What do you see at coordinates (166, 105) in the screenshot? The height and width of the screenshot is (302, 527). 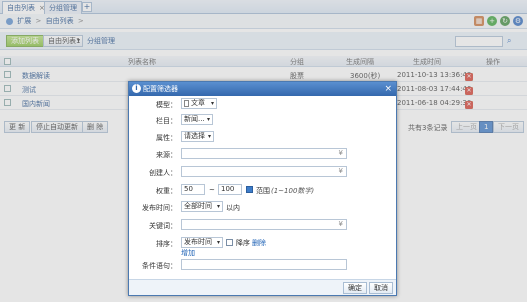 I see `model-label: 模型：` at bounding box center [166, 105].